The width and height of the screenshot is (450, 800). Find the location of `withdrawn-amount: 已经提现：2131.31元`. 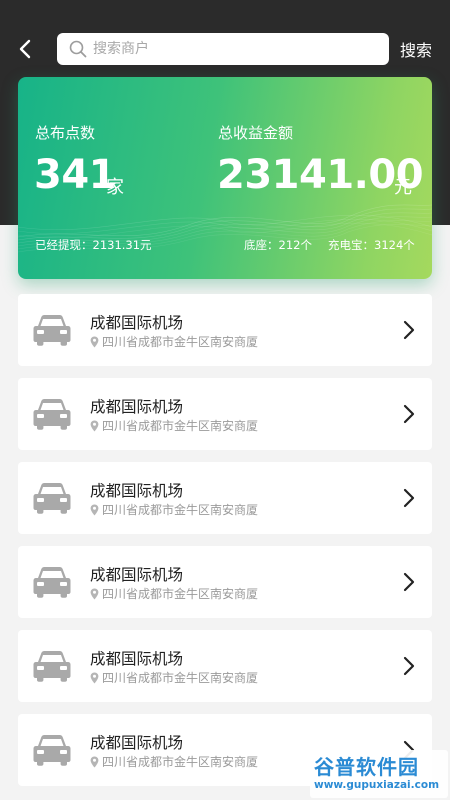

withdrawn-amount: 已经提现：2131.31元 is located at coordinates (93, 245).